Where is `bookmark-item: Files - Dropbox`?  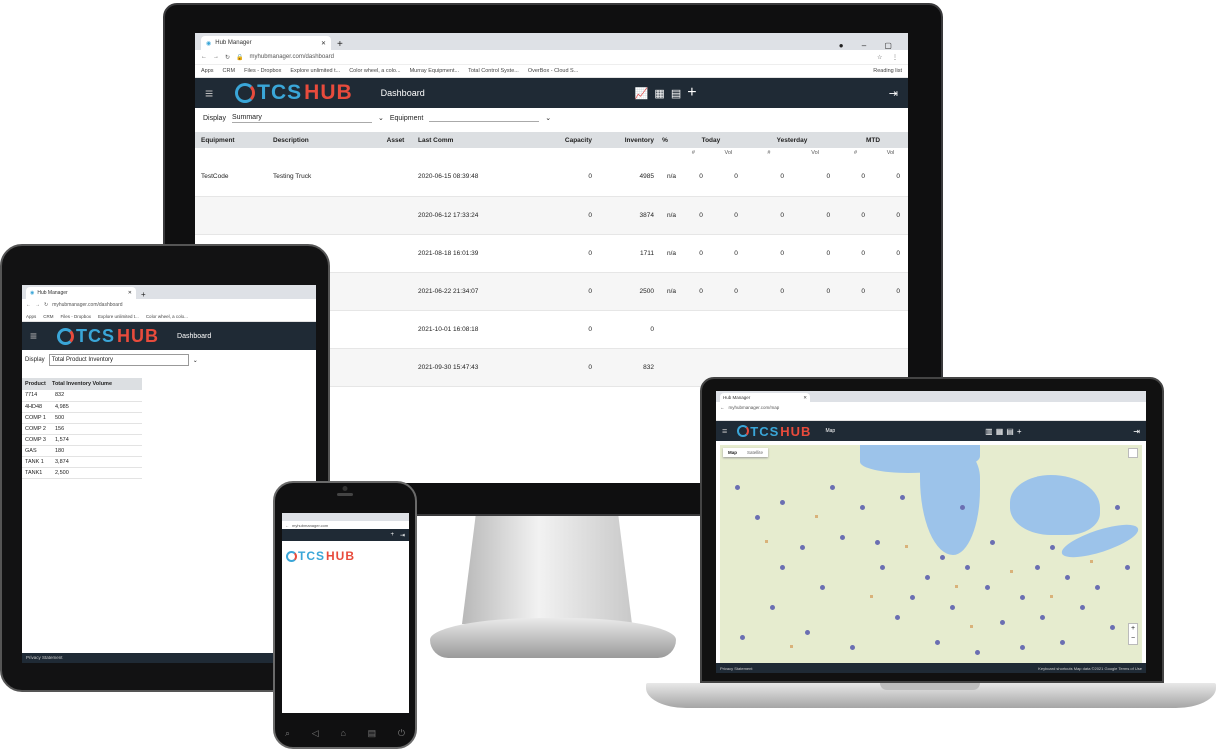
bookmark-item: Files - Dropbox is located at coordinates (262, 71).